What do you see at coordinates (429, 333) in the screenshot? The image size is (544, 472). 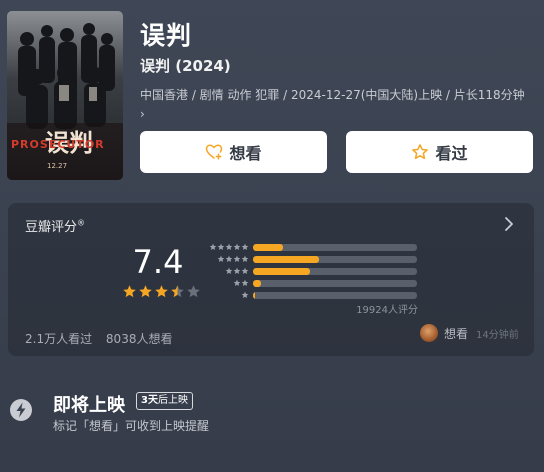 I see `avatar` at bounding box center [429, 333].